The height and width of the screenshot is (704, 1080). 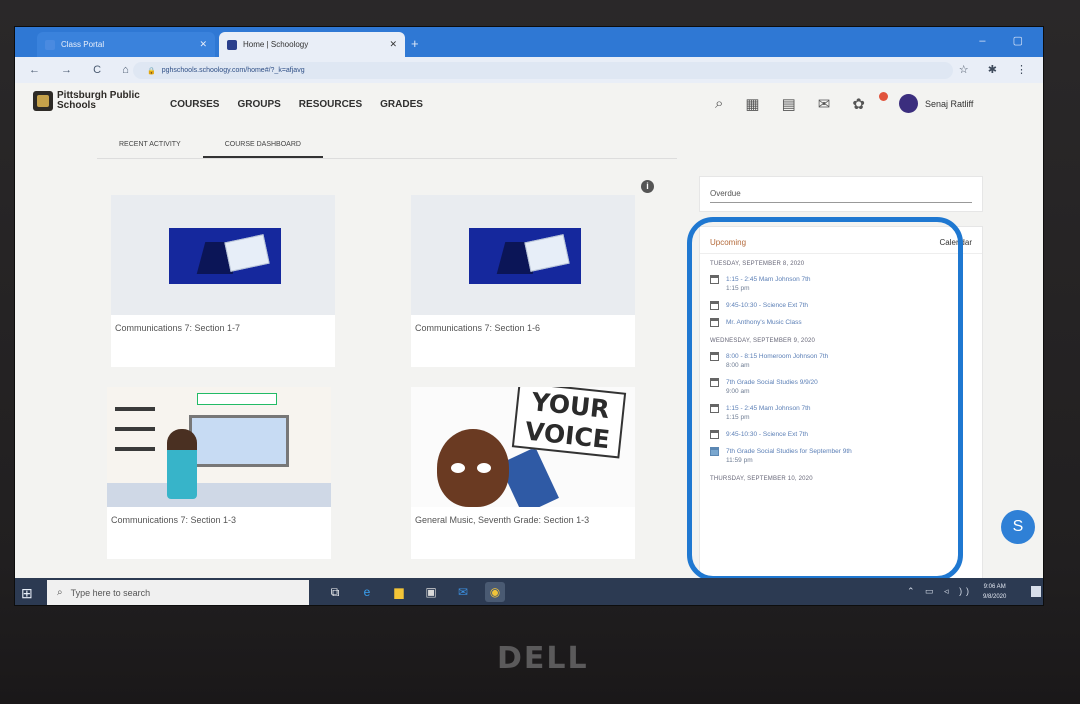 I want to click on nav-buttons: ← → C ⌂, so click(x=83, y=70).